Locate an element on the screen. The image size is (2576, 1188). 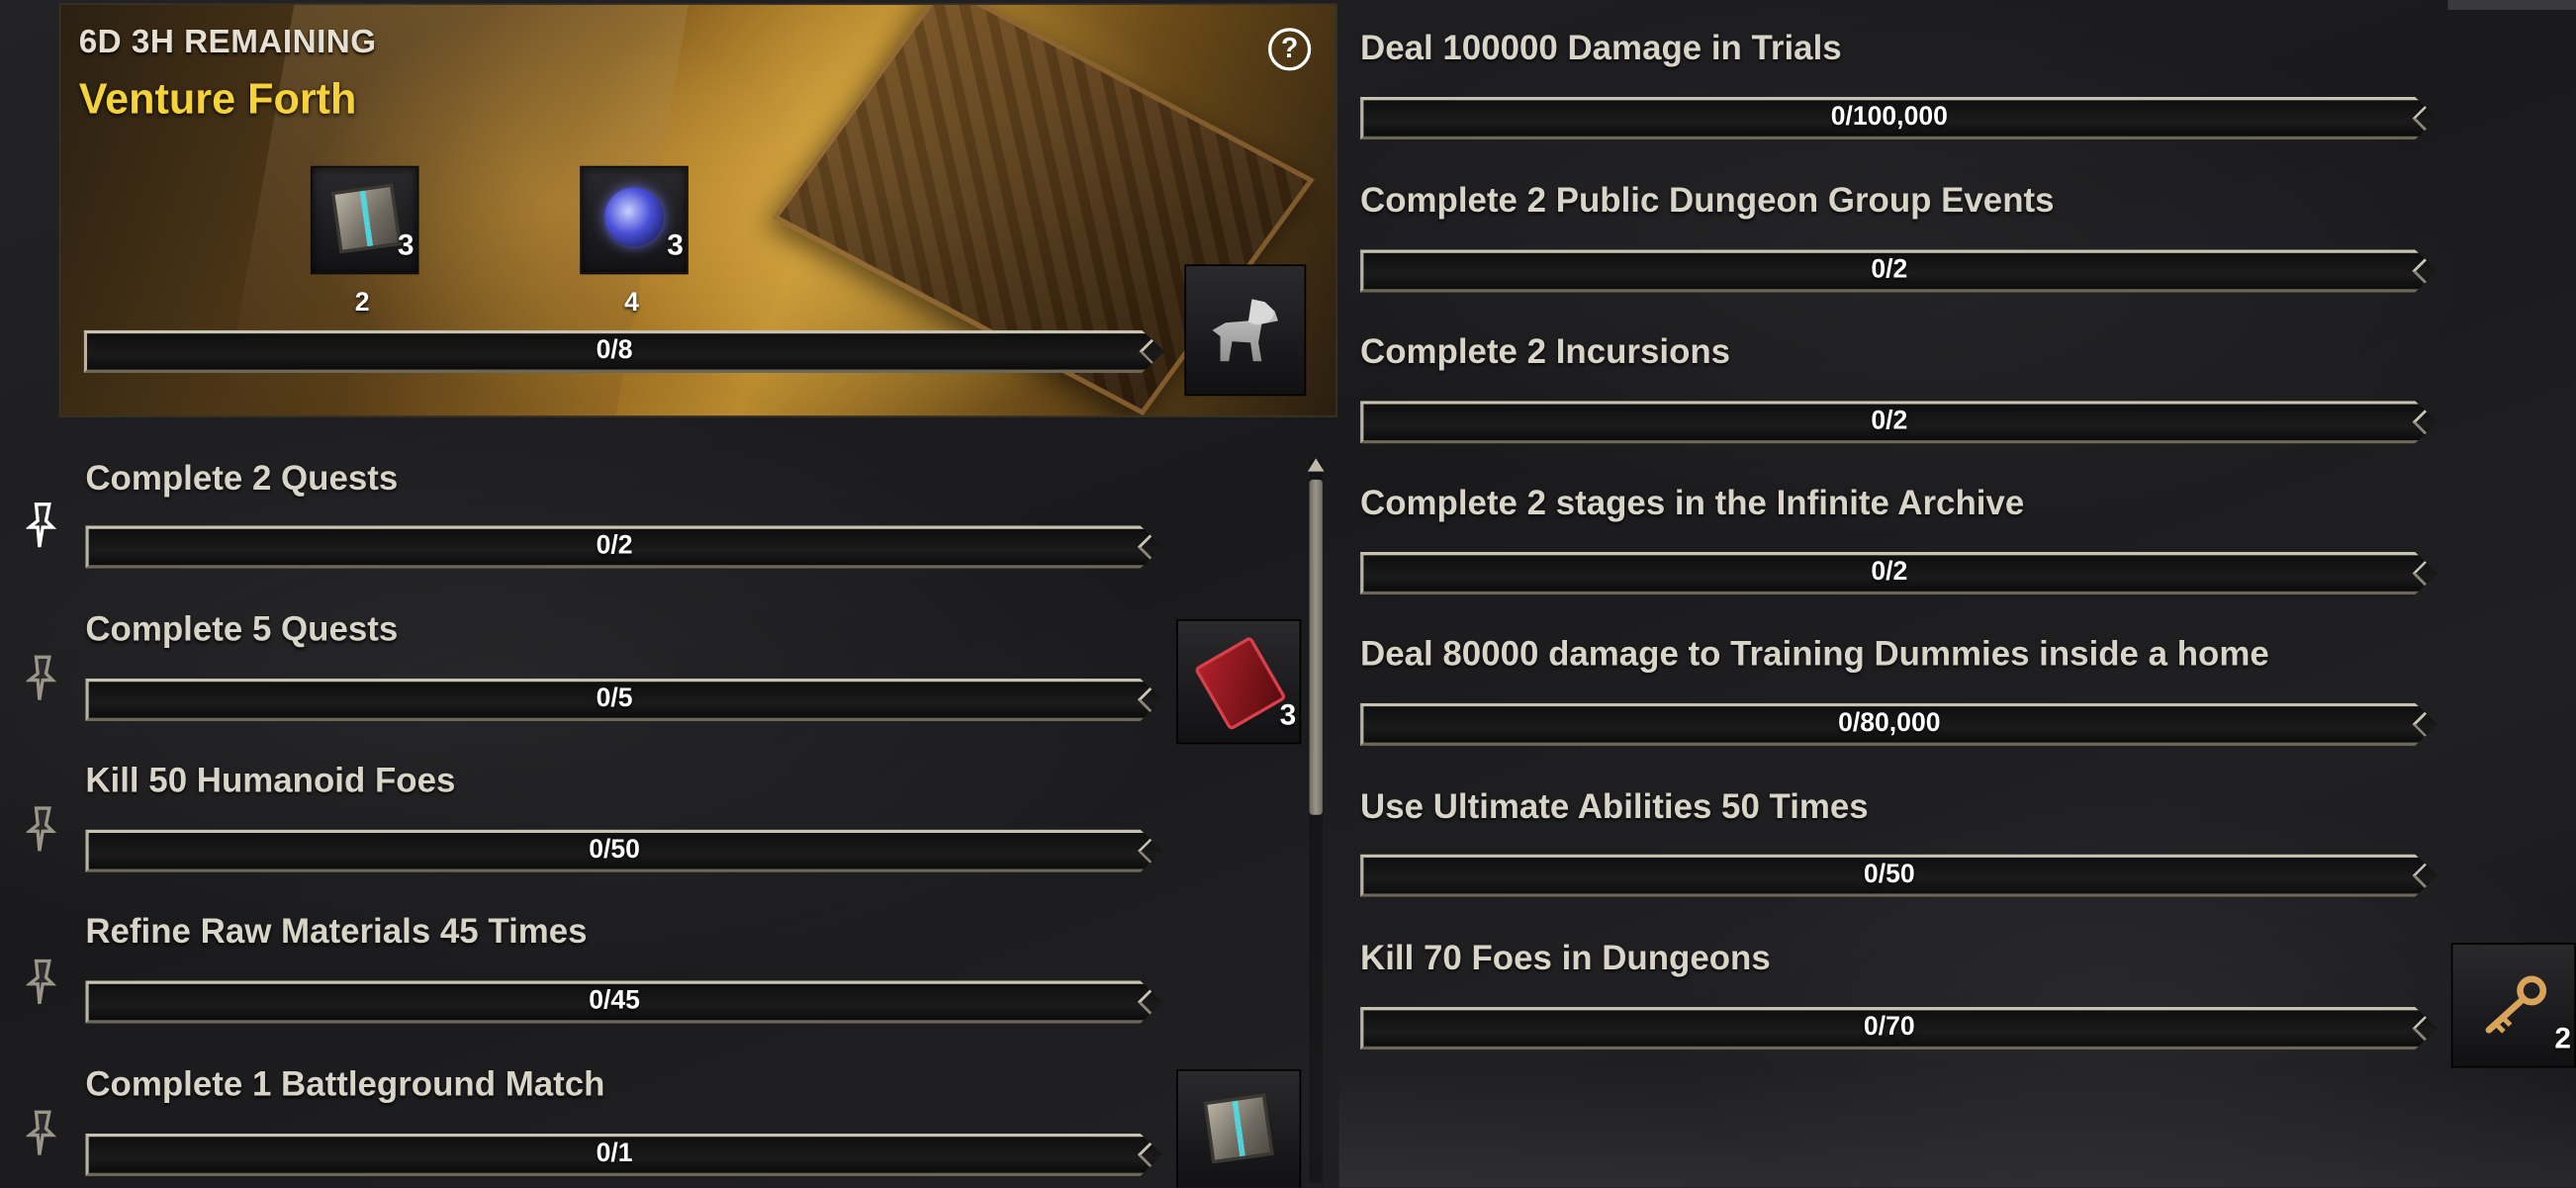
campaign-title: Venture Forth is located at coordinates (218, 99).